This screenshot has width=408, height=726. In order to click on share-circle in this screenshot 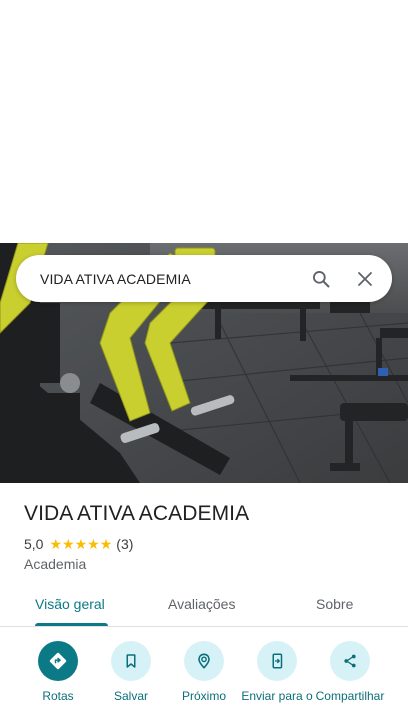, I will do `click(350, 661)`.